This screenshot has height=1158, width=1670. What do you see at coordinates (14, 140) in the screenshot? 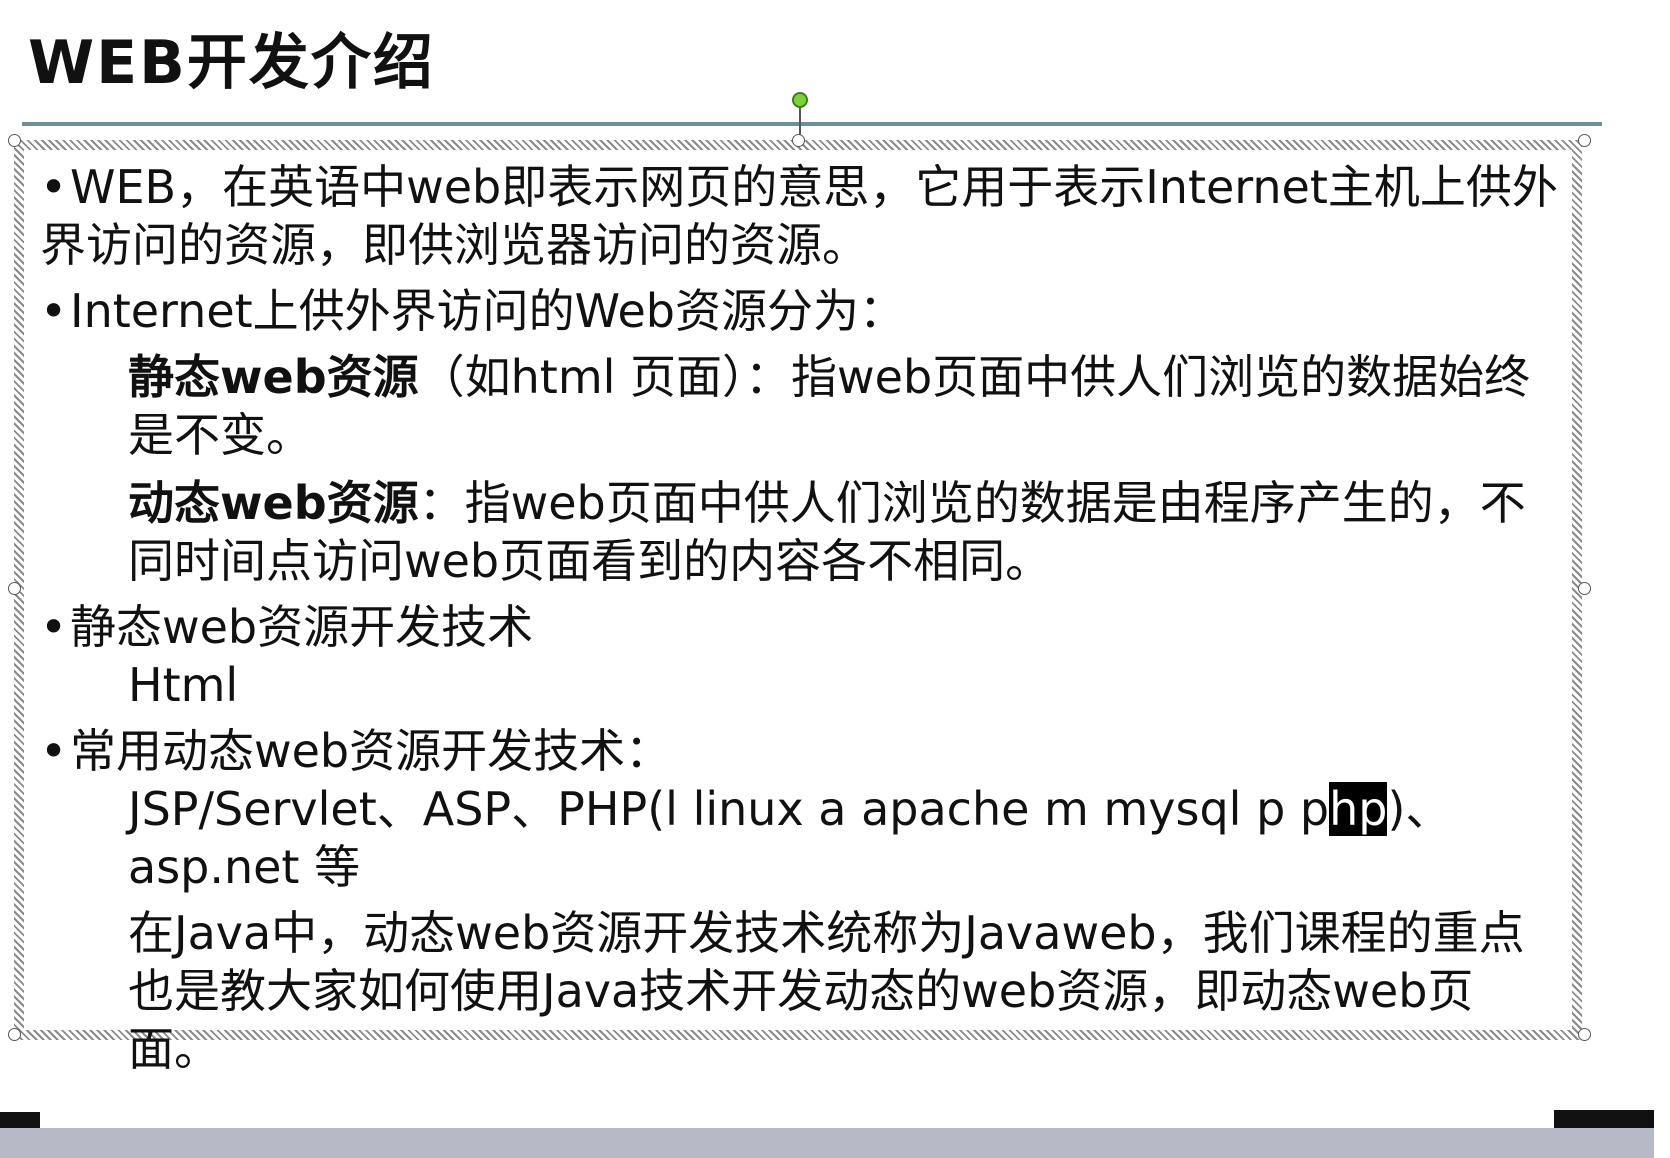
I see `resize-handle-top-left` at bounding box center [14, 140].